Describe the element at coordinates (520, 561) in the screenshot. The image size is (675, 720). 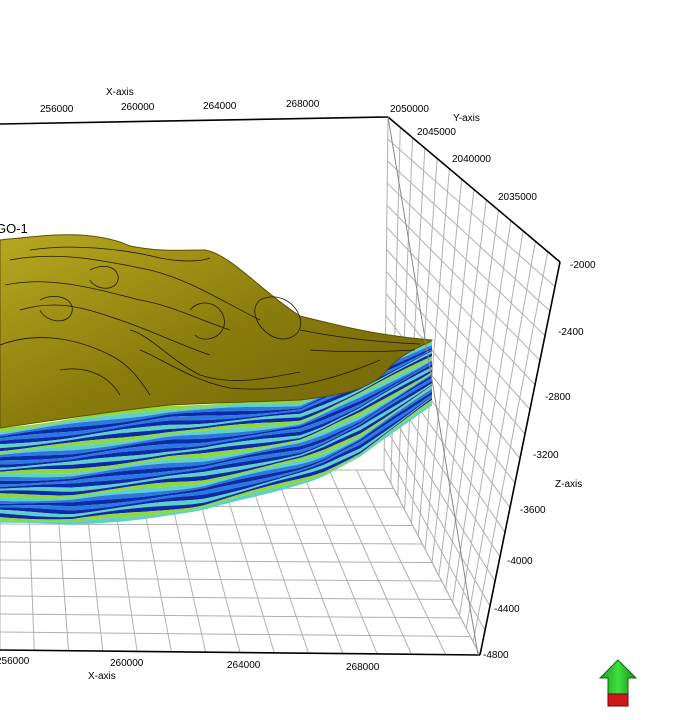
I see `z-tick-5: -4000` at that location.